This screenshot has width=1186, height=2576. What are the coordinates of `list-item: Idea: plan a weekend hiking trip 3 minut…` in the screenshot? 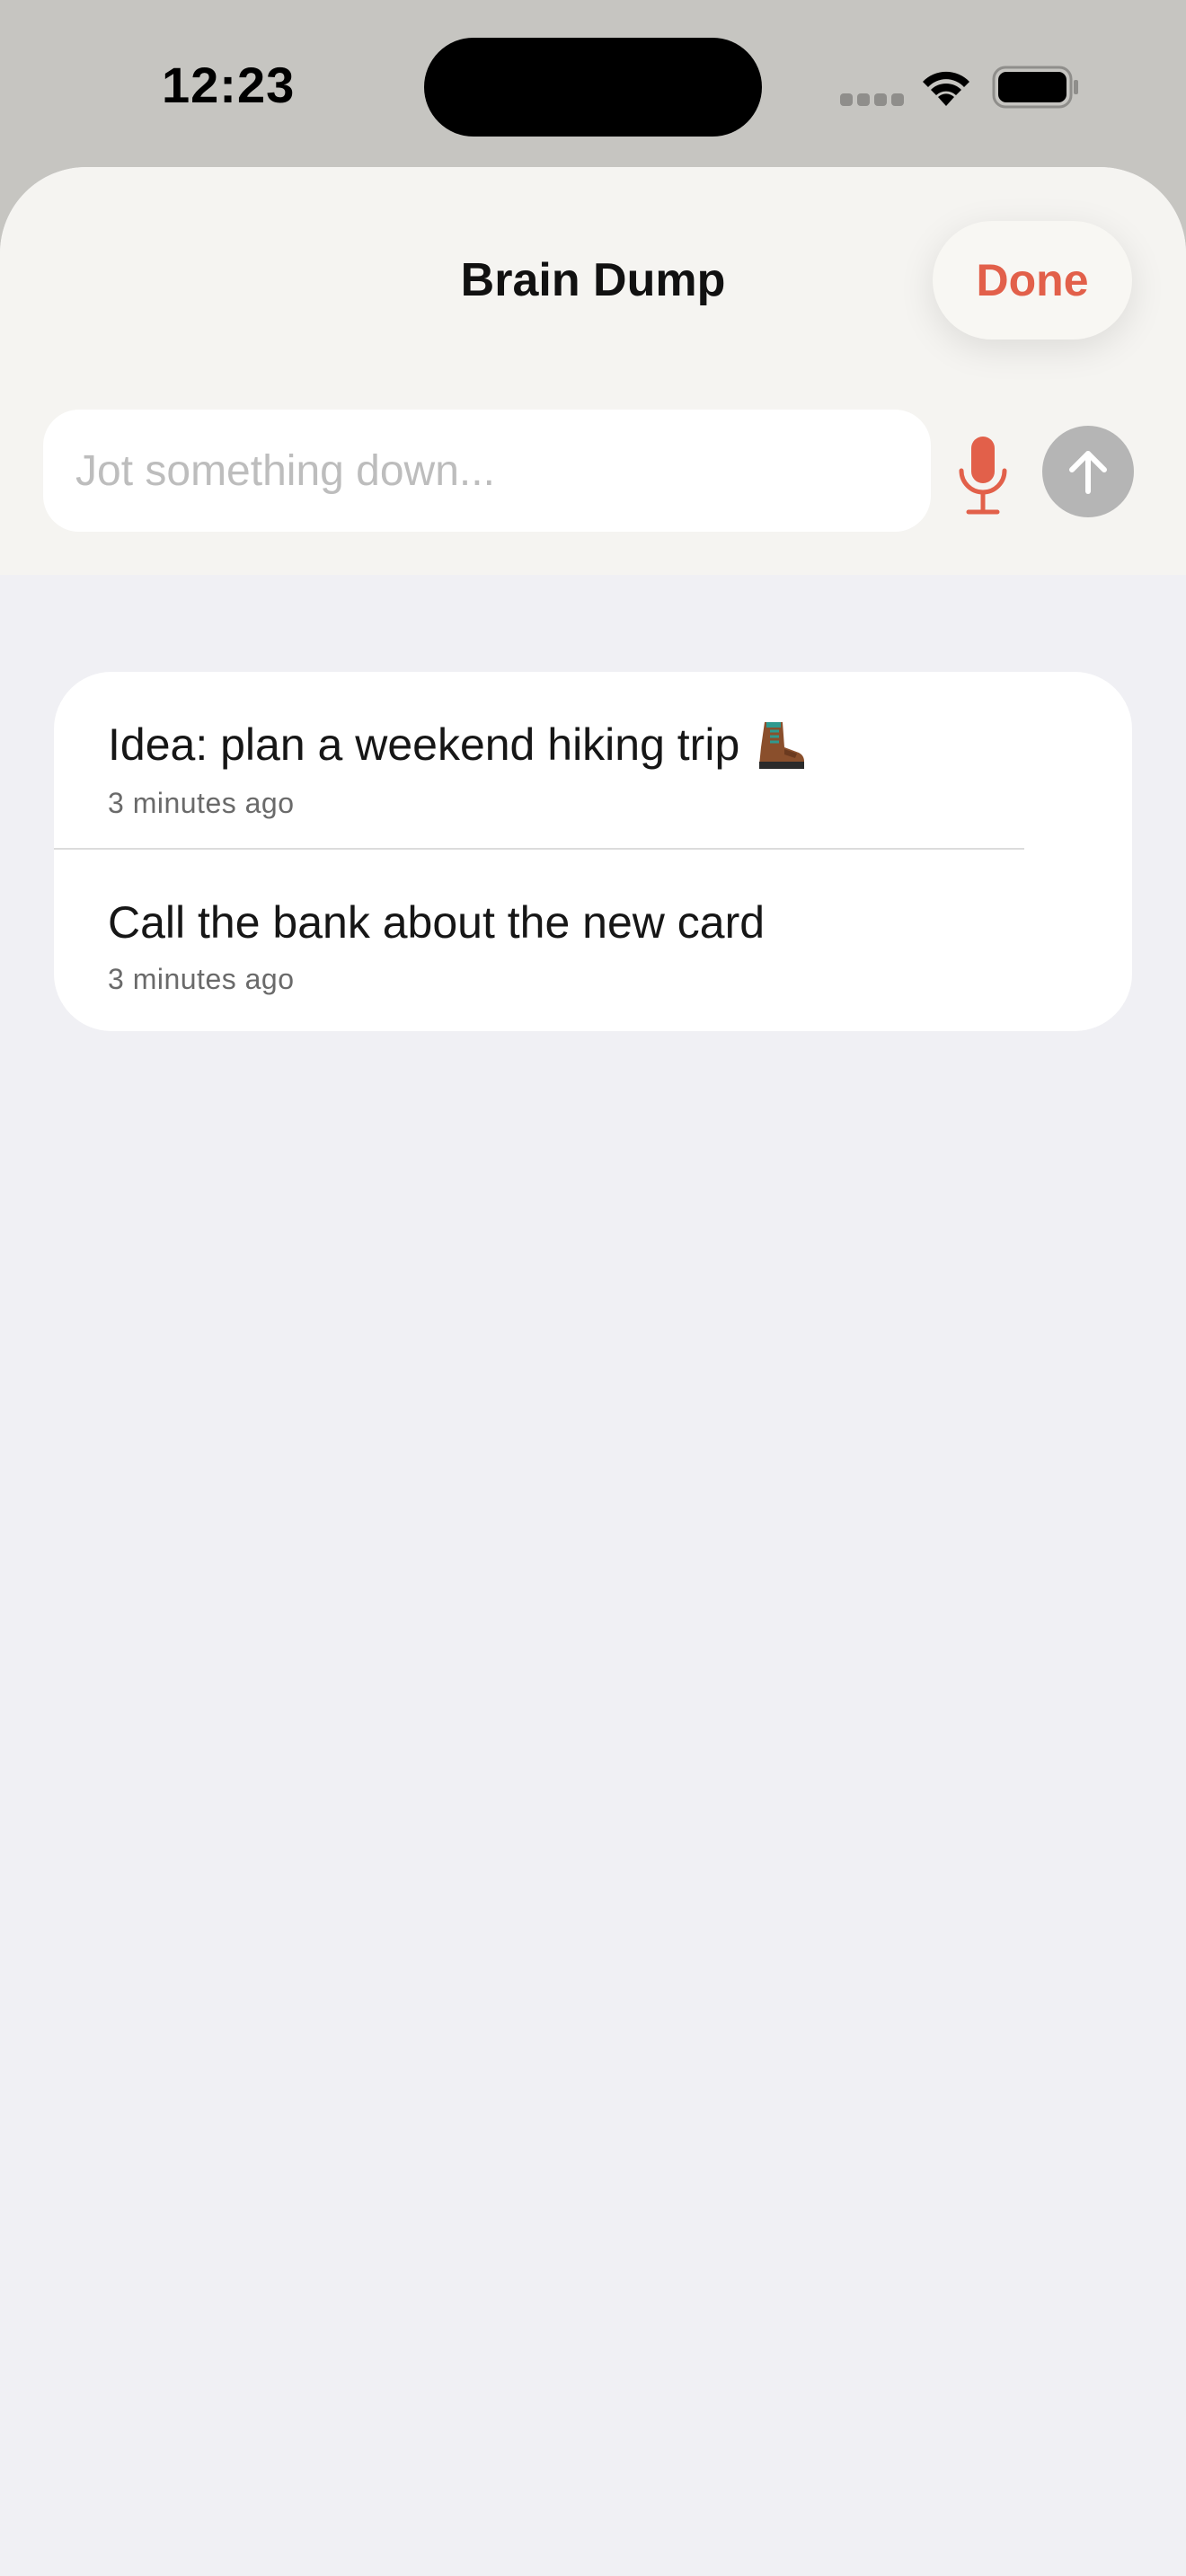 It's located at (593, 768).